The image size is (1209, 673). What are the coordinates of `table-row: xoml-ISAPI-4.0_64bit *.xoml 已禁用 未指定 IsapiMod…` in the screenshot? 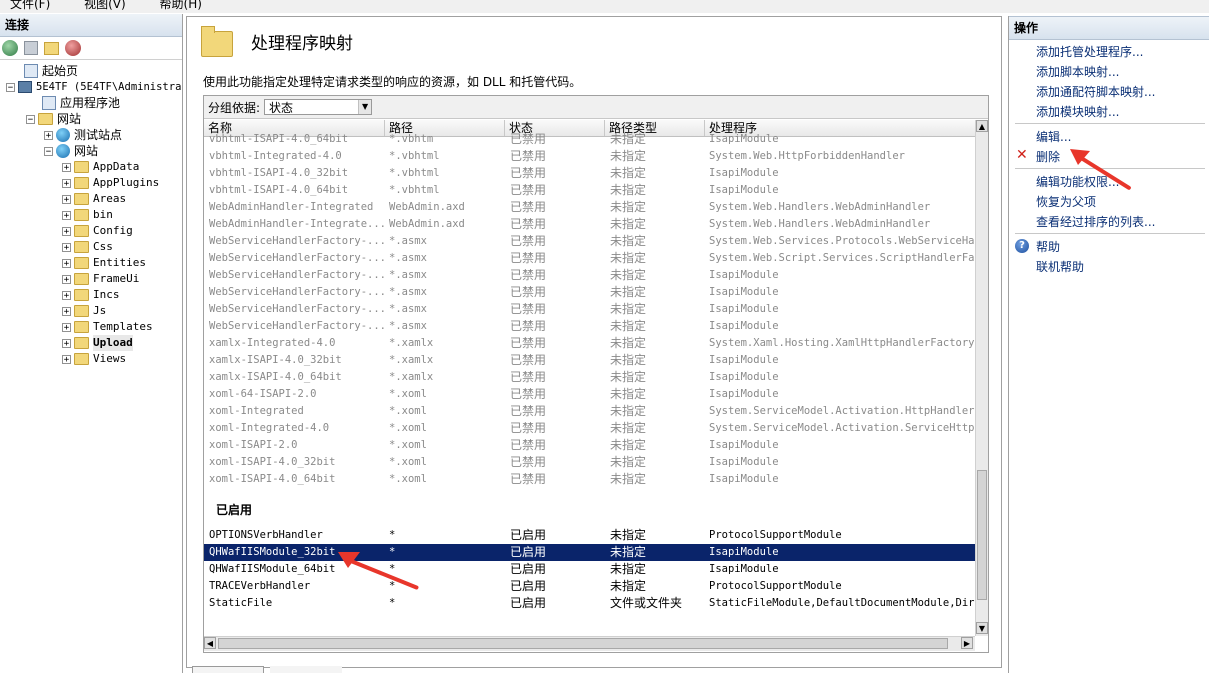 It's located at (589, 479).